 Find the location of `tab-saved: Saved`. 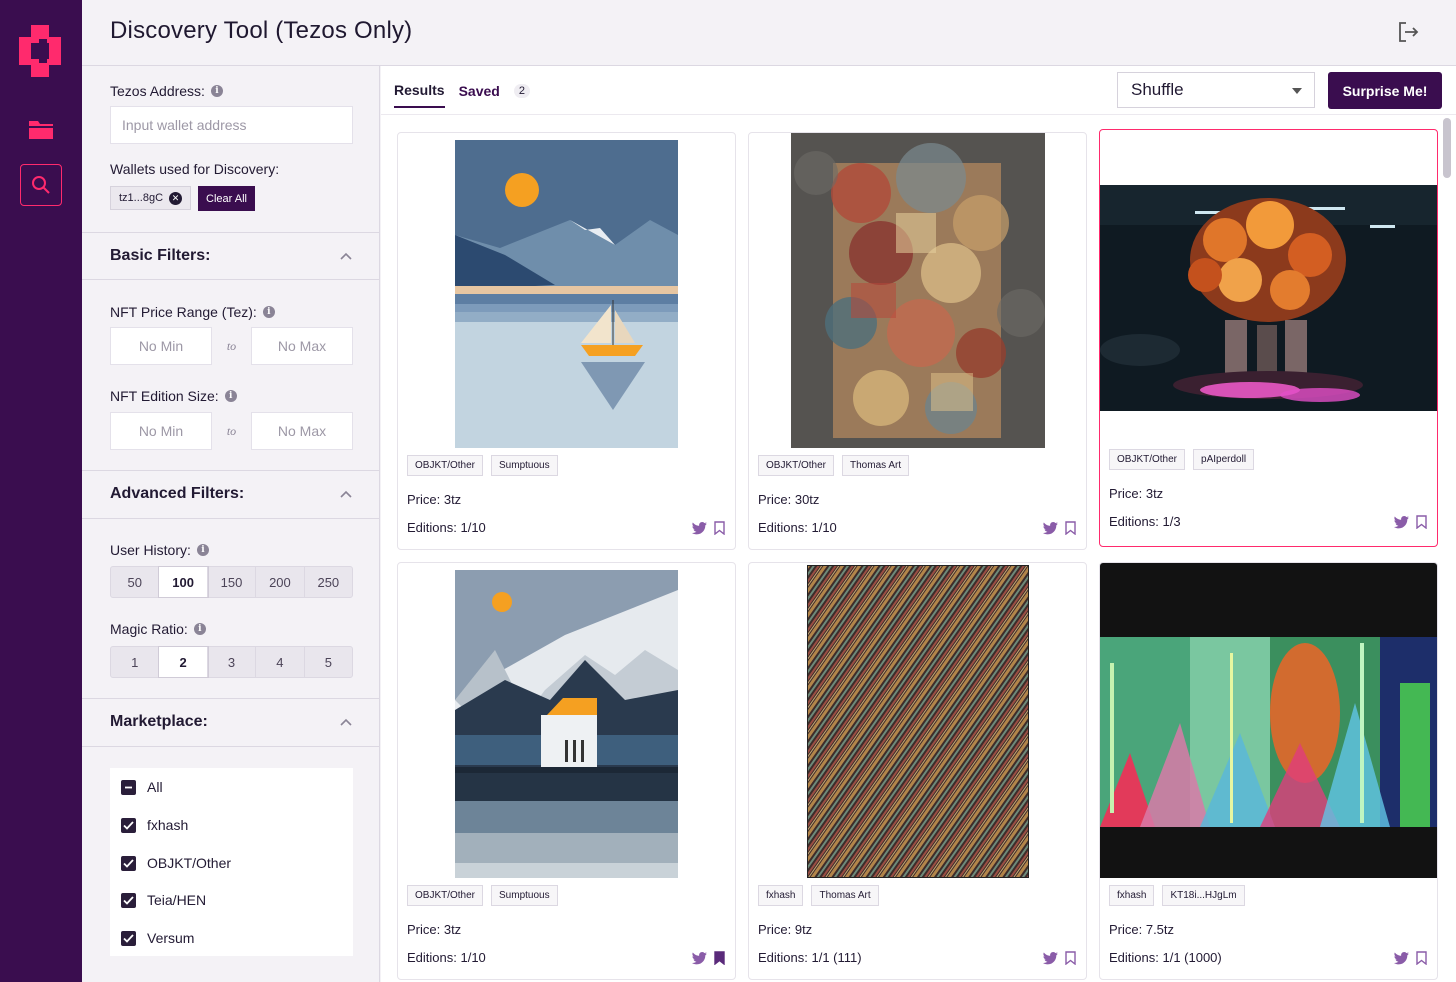

tab-saved: Saved is located at coordinates (479, 95).